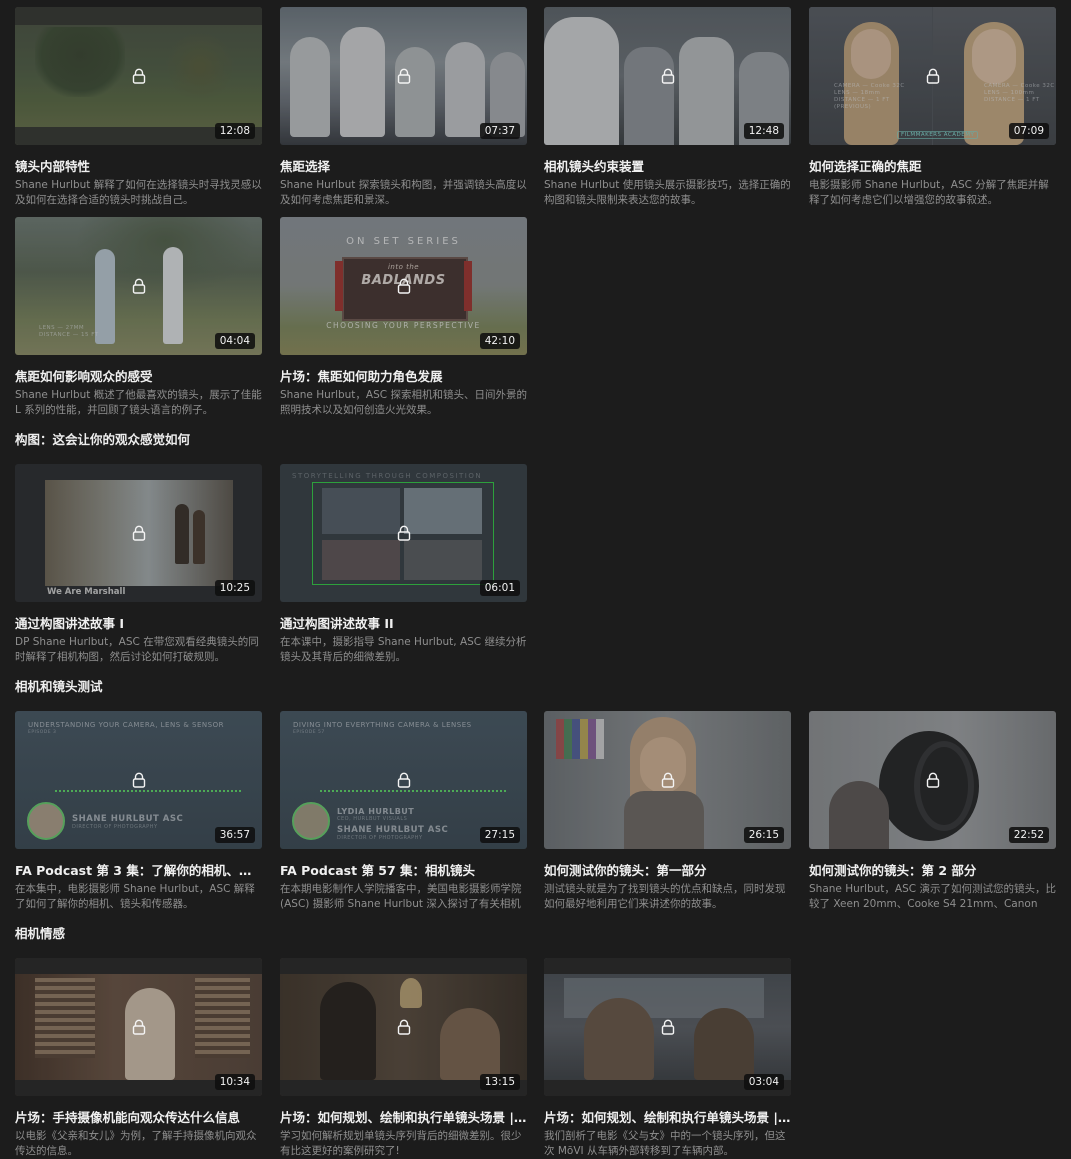  Describe the element at coordinates (138, 869) in the screenshot. I see `video-title: FA Podcast 第 3 集：了解你的相机、镜头和传感器` at that location.